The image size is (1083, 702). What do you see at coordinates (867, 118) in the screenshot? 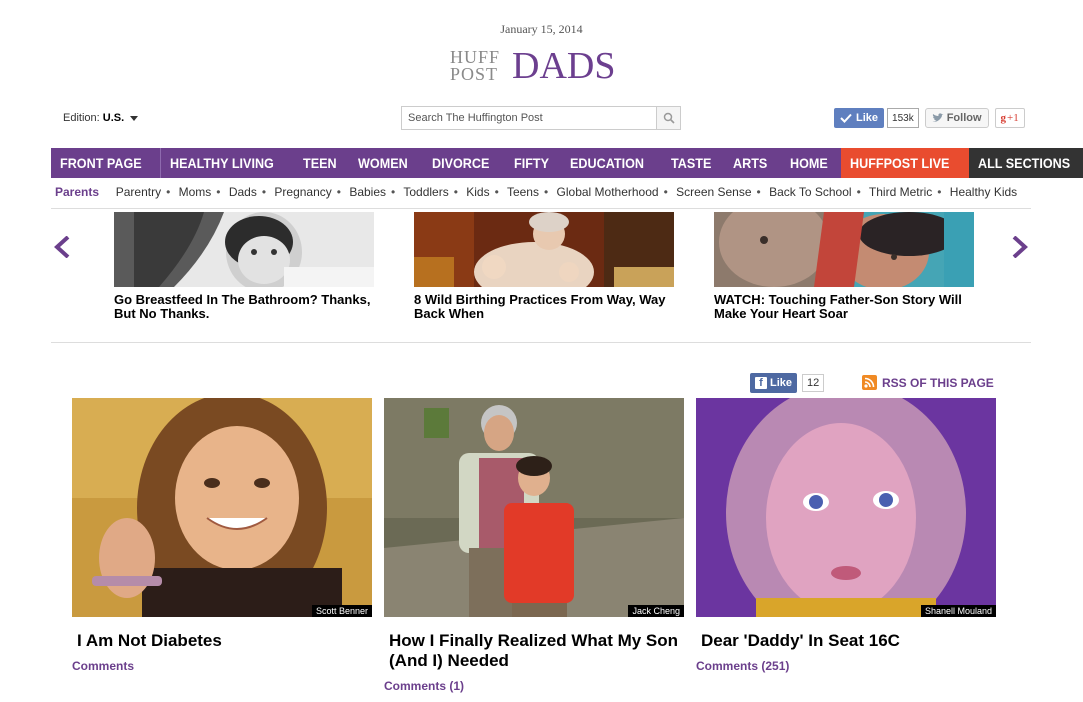
I see `like-label: Like` at bounding box center [867, 118].